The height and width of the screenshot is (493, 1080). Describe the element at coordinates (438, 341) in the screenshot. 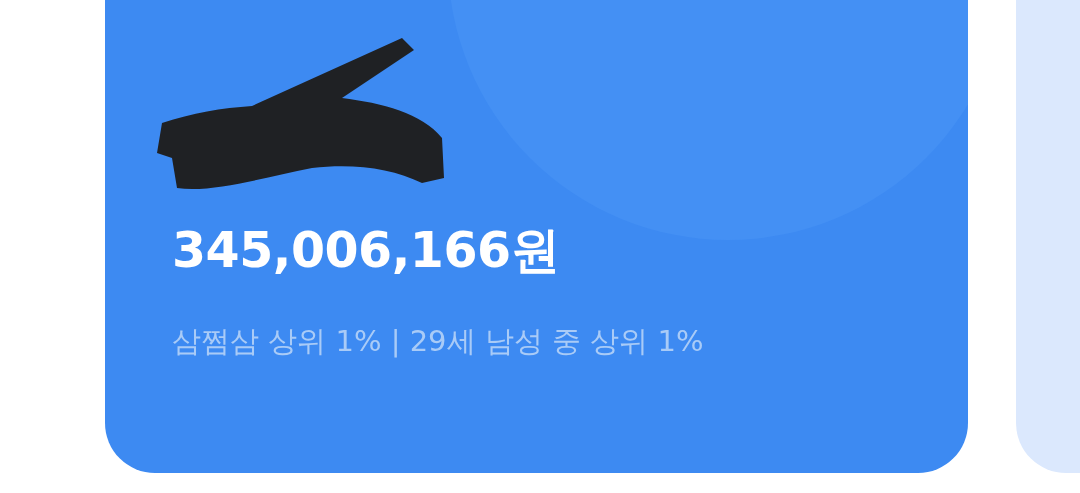

I see `ranking-text: 삼쩜삼 상위 1% | 29세 남성 중 상위 1%` at that location.